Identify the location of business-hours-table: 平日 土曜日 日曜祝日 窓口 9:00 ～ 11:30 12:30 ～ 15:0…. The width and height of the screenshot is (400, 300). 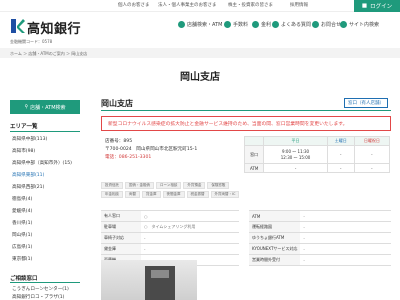
(317, 154).